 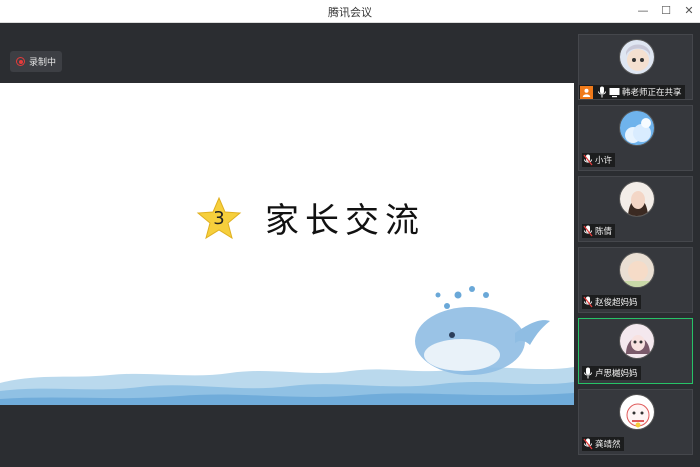 What do you see at coordinates (652, 93) in the screenshot?
I see `participant-name: 韩老师正在共享` at bounding box center [652, 93].